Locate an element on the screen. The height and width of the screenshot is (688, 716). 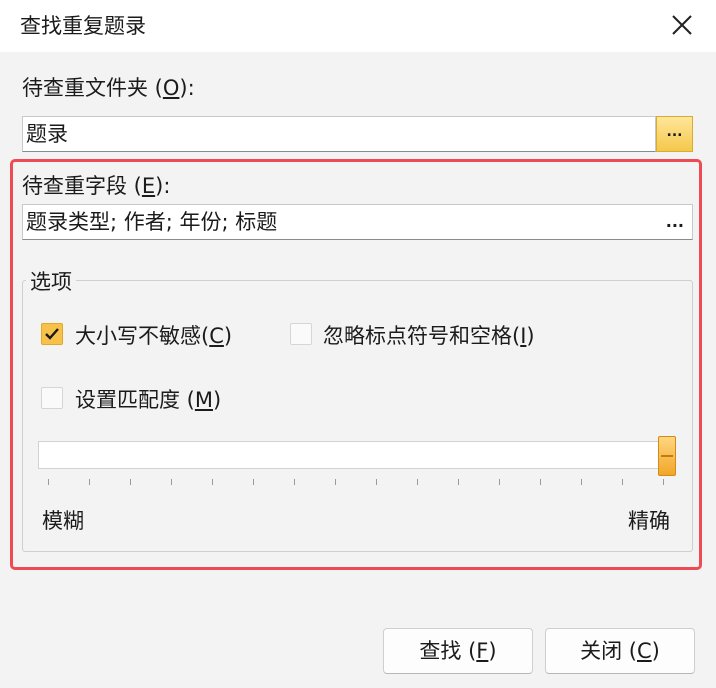
ignore-punctuation-checkbox is located at coordinates (301, 334).